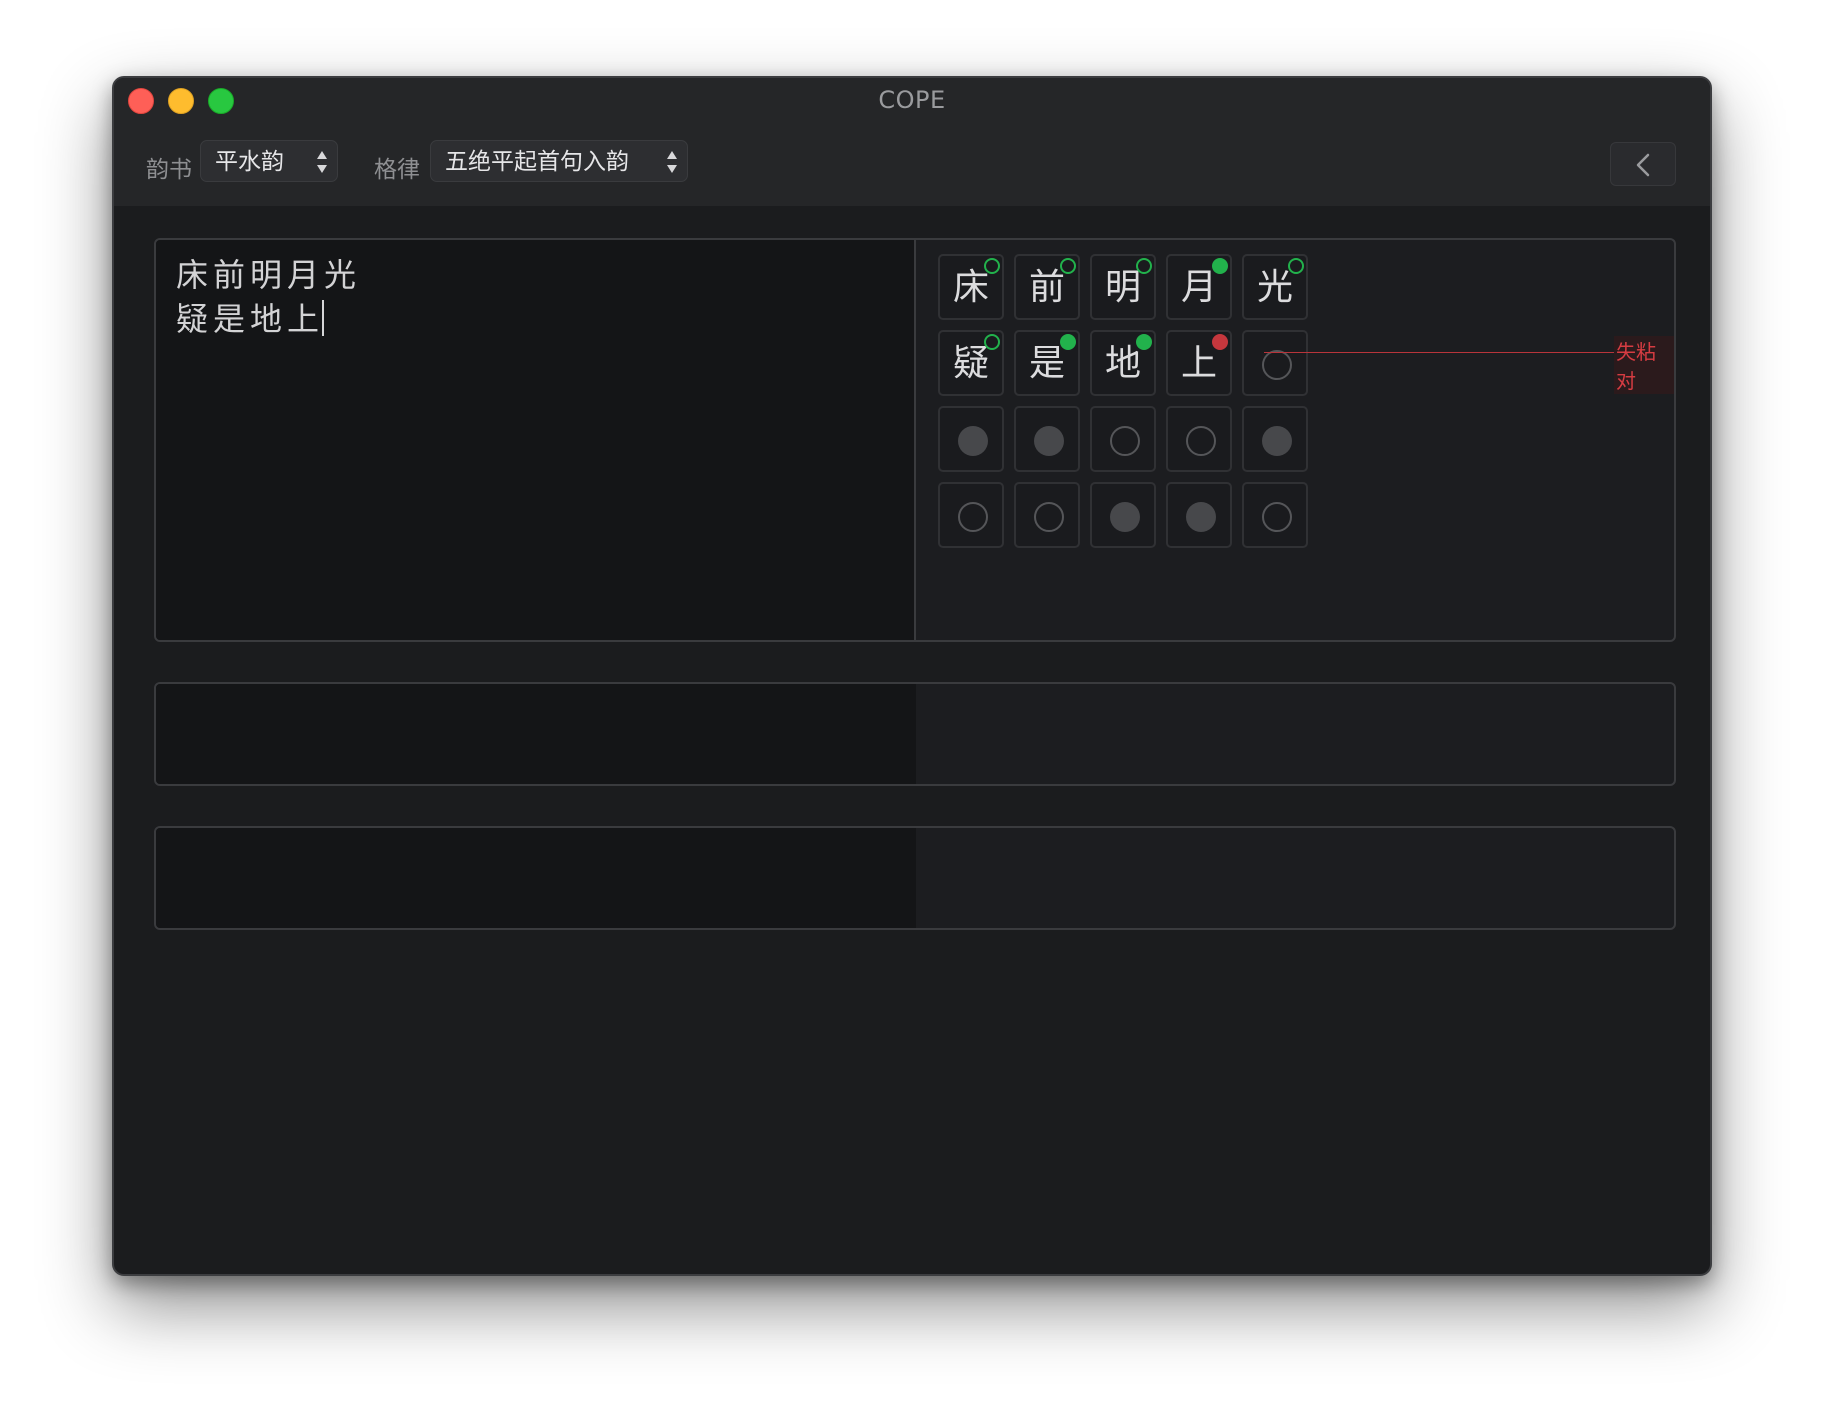 The height and width of the screenshot is (1424, 1824). Describe the element at coordinates (537, 162) in the screenshot. I see `meter-value: 五绝平起首句入韵` at that location.